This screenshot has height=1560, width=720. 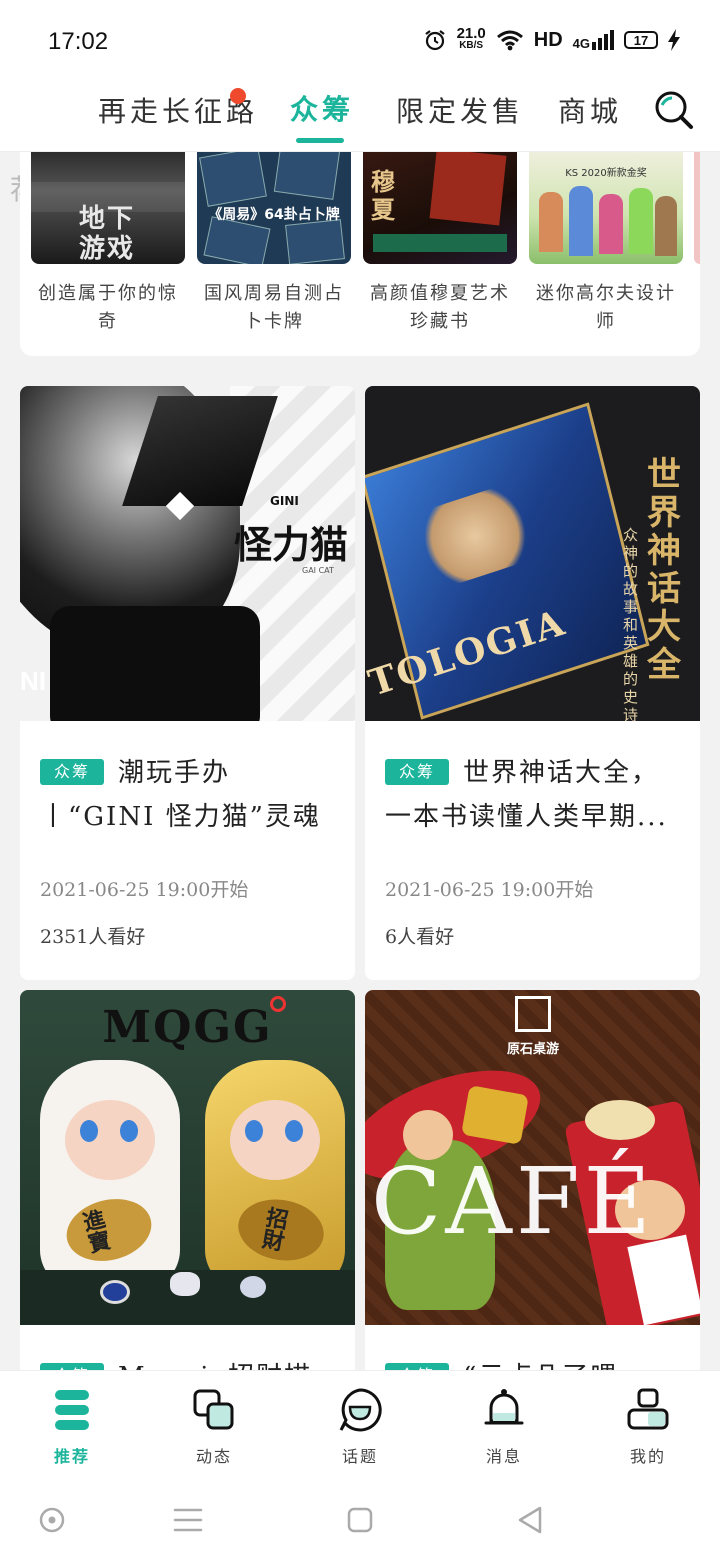 I want to click on project-image: NI GINI 怪力猫 GAI CAT, so click(x=187, y=553).